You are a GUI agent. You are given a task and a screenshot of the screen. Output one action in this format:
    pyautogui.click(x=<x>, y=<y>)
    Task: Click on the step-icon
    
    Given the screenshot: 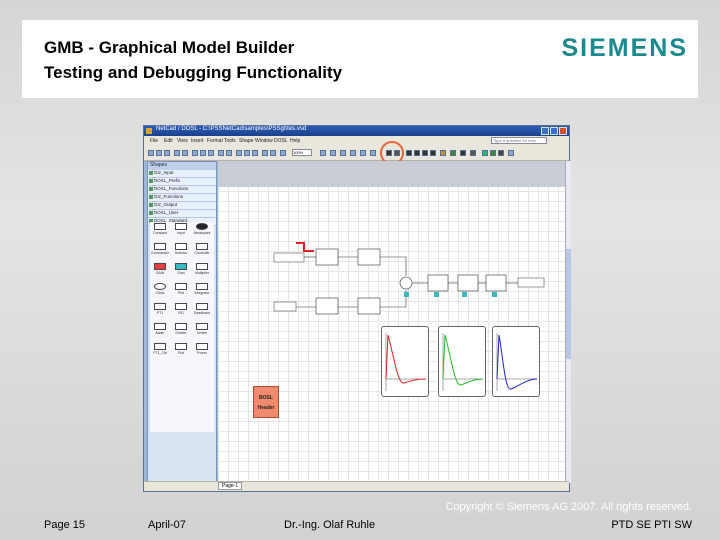 What is the action you would take?
    pyautogui.click(x=409, y=153)
    